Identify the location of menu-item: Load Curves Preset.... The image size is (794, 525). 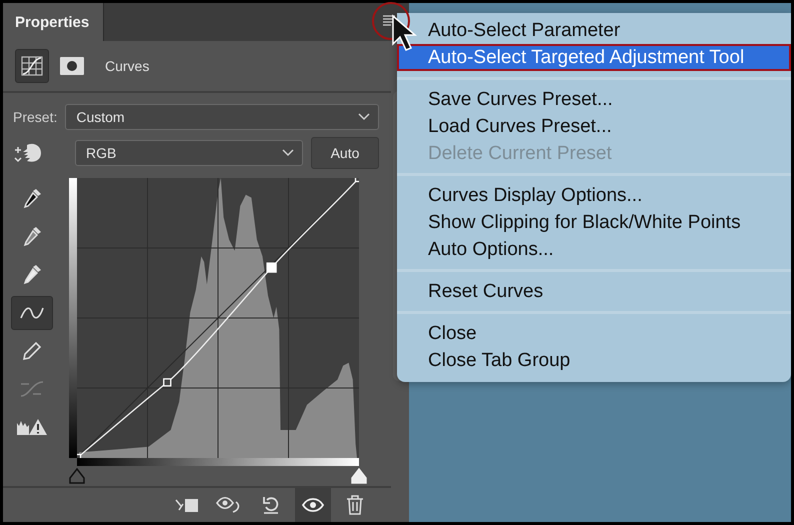
(594, 126).